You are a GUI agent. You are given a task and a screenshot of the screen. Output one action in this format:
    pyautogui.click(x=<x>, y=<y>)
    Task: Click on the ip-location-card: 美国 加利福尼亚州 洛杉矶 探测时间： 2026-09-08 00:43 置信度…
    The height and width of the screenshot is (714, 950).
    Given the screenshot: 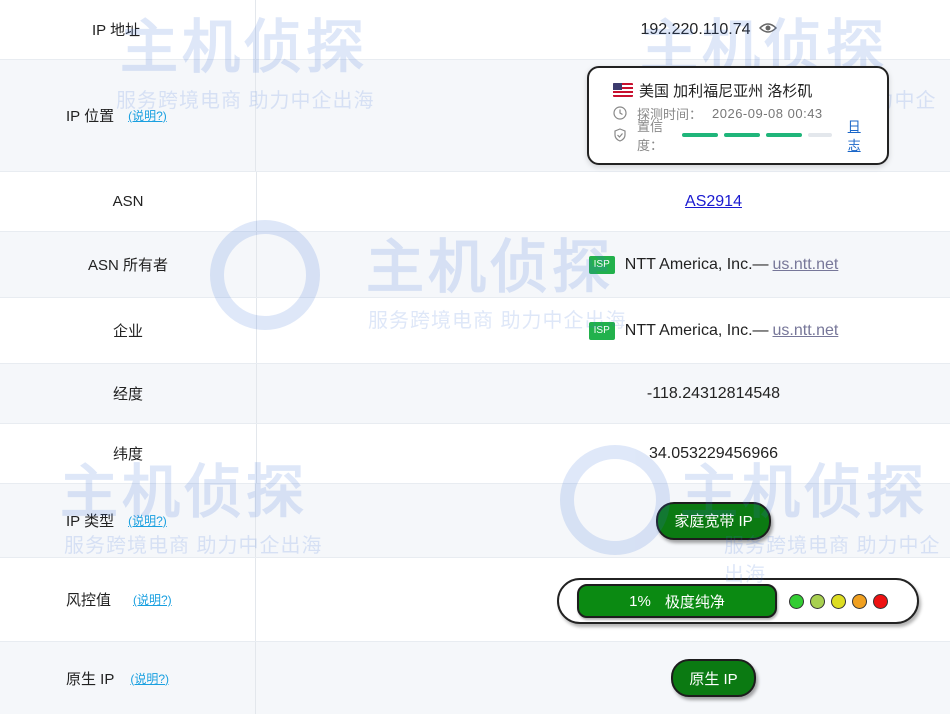 What is the action you would take?
    pyautogui.click(x=738, y=115)
    